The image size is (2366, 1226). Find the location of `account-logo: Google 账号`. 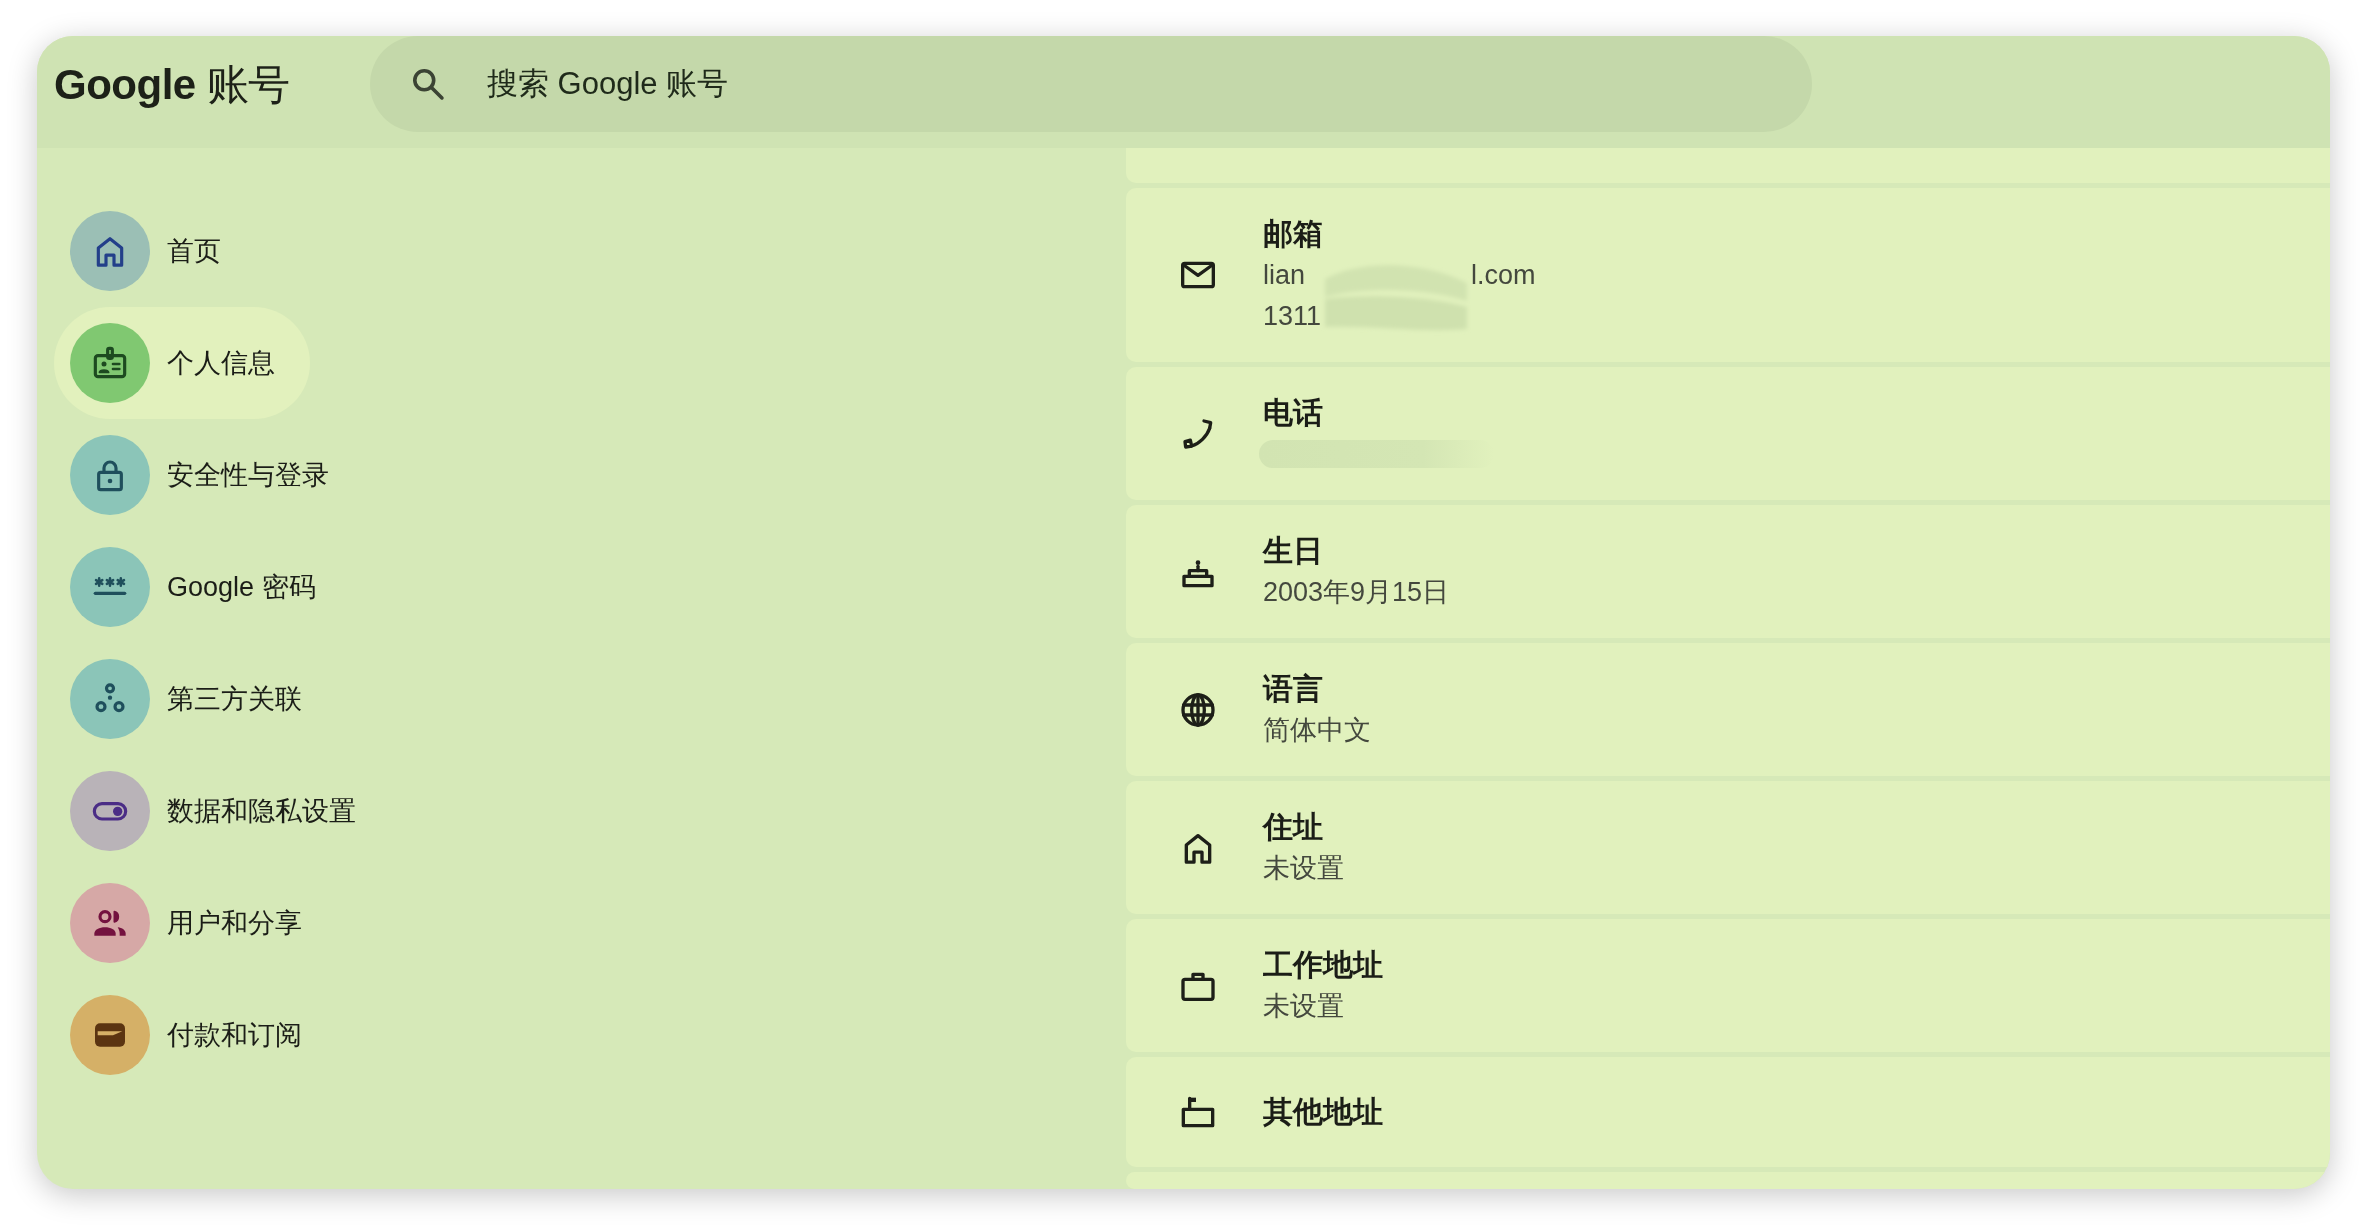

account-logo: Google 账号 is located at coordinates (172, 84).